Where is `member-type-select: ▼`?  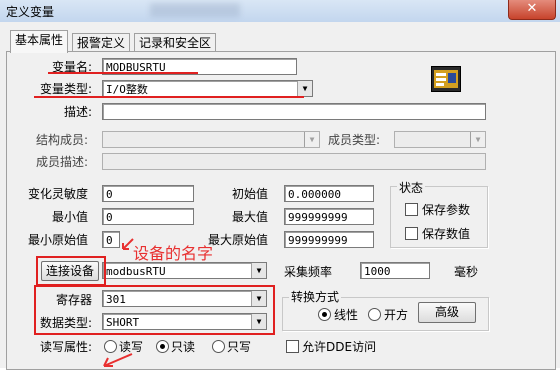
member-type-select: ▼ is located at coordinates (440, 139).